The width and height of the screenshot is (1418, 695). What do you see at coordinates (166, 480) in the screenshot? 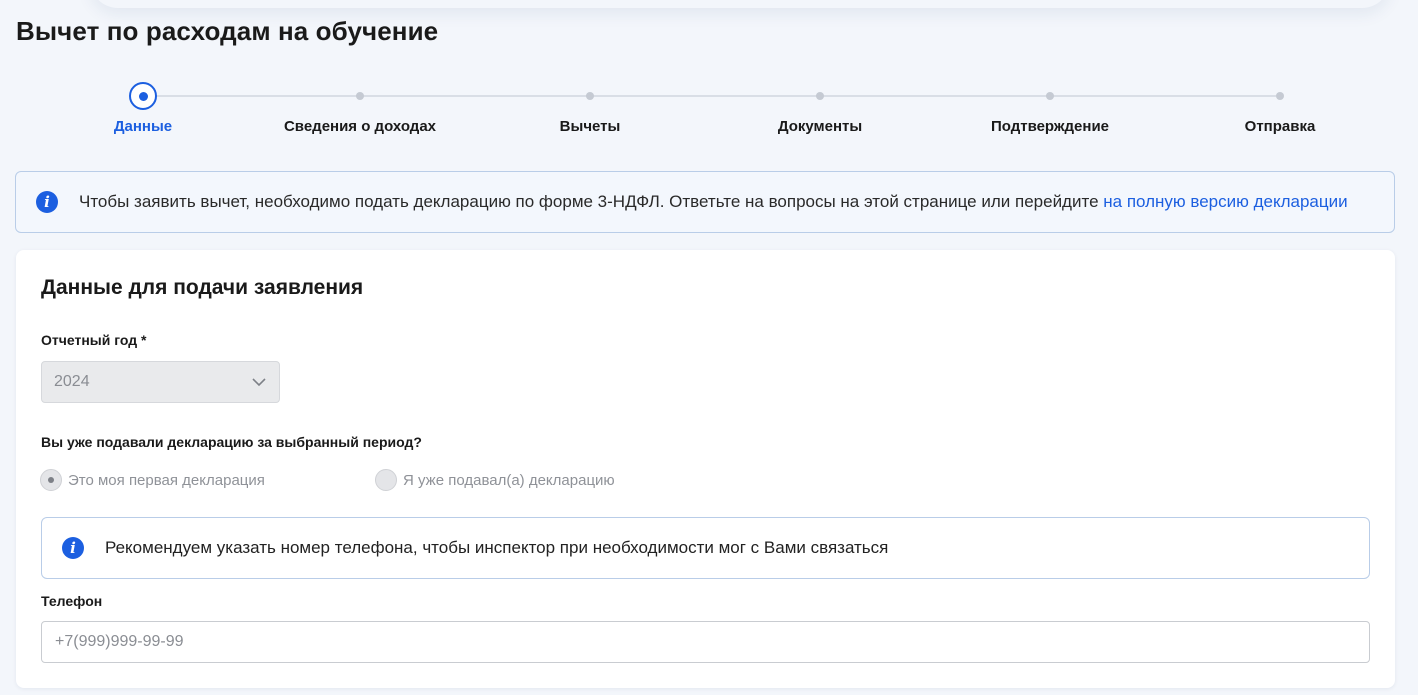
I see `radio-label: Это моя первая декларация` at bounding box center [166, 480].